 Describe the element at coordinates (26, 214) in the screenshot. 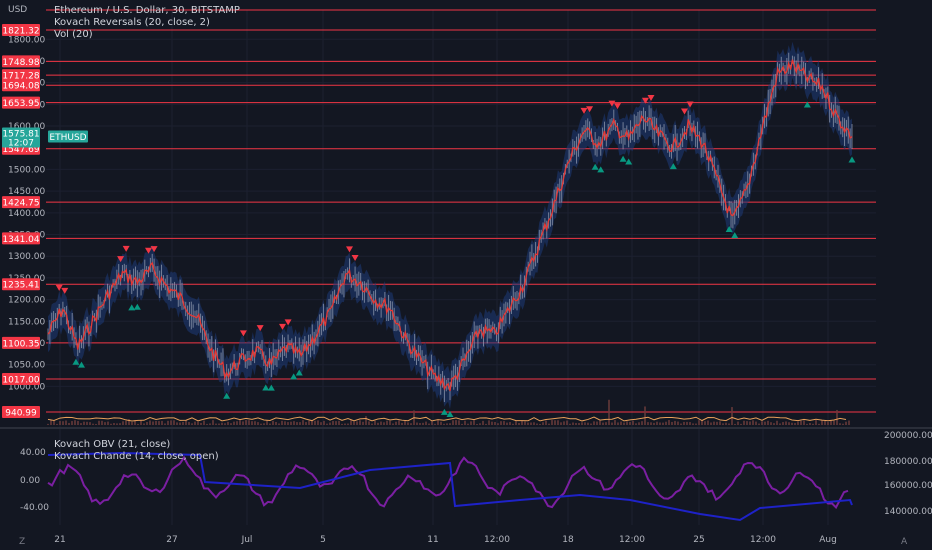

I see `price-axis-tick: 1400.00` at that location.